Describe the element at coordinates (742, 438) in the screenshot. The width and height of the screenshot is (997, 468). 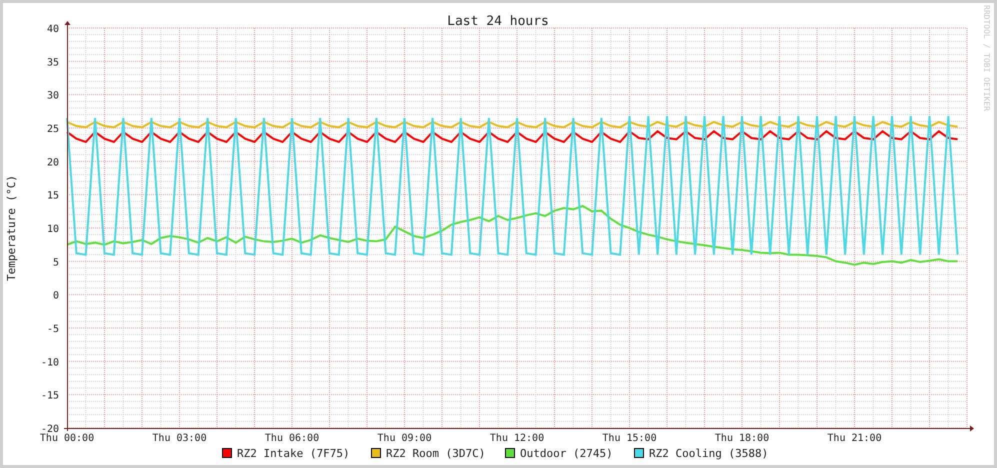
I see `x-tick-label: Thu 18:00` at that location.